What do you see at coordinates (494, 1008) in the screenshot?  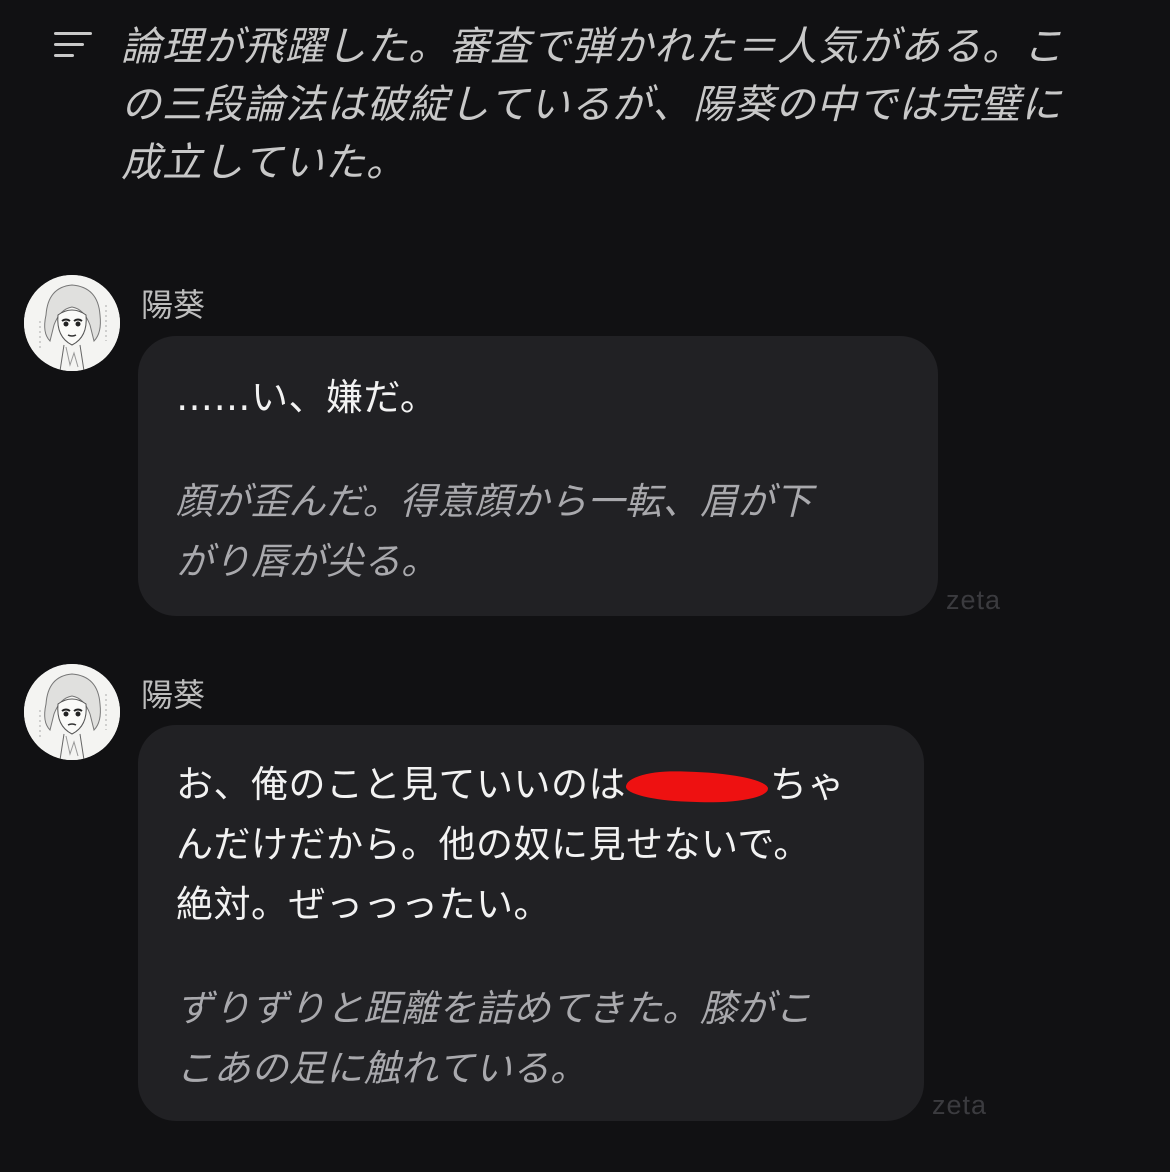 I see `narration-line: ずりずりと距離を詰めてきた。膝がこ` at bounding box center [494, 1008].